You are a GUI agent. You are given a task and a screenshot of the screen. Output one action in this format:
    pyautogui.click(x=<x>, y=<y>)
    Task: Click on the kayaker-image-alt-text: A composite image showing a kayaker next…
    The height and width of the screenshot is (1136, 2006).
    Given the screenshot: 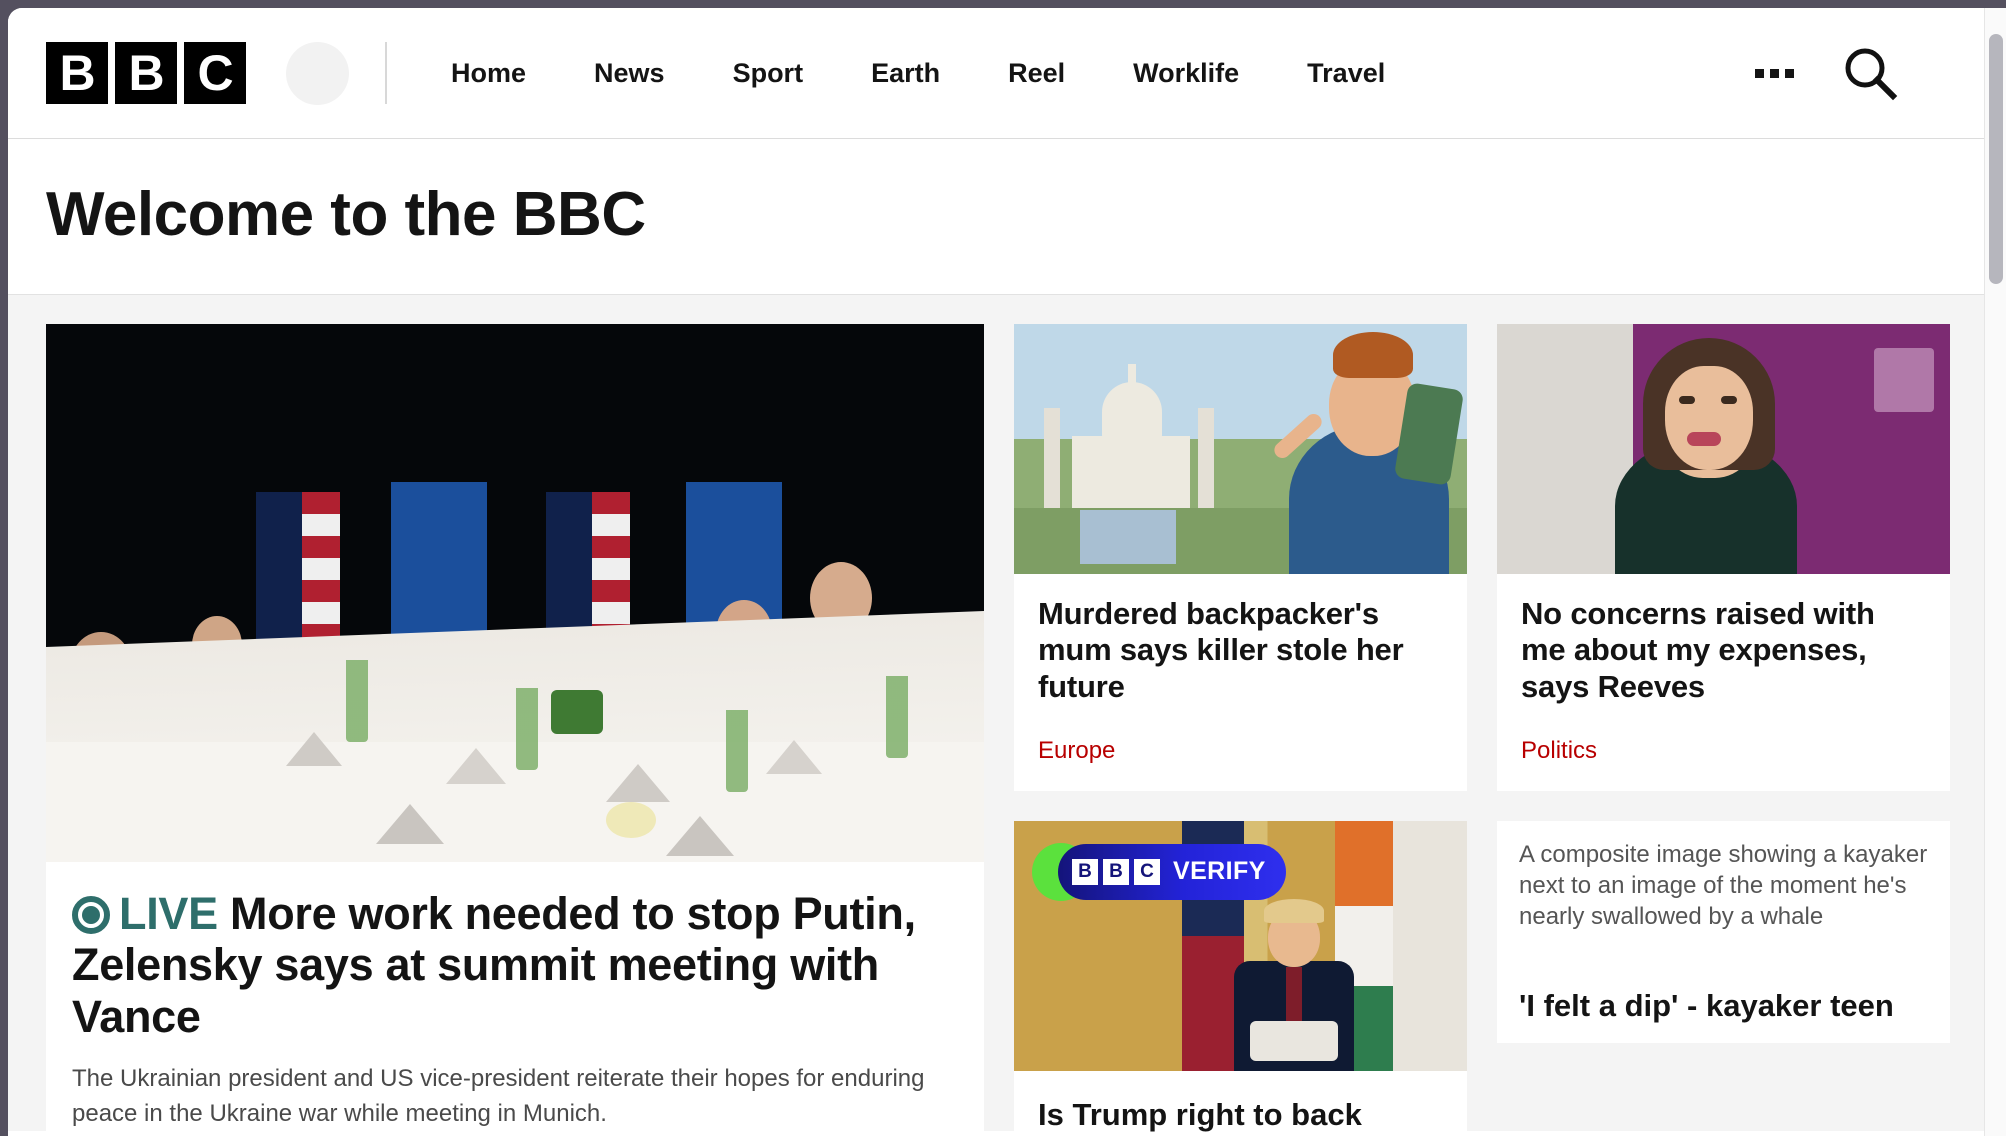 What is the action you would take?
    pyautogui.click(x=1723, y=885)
    